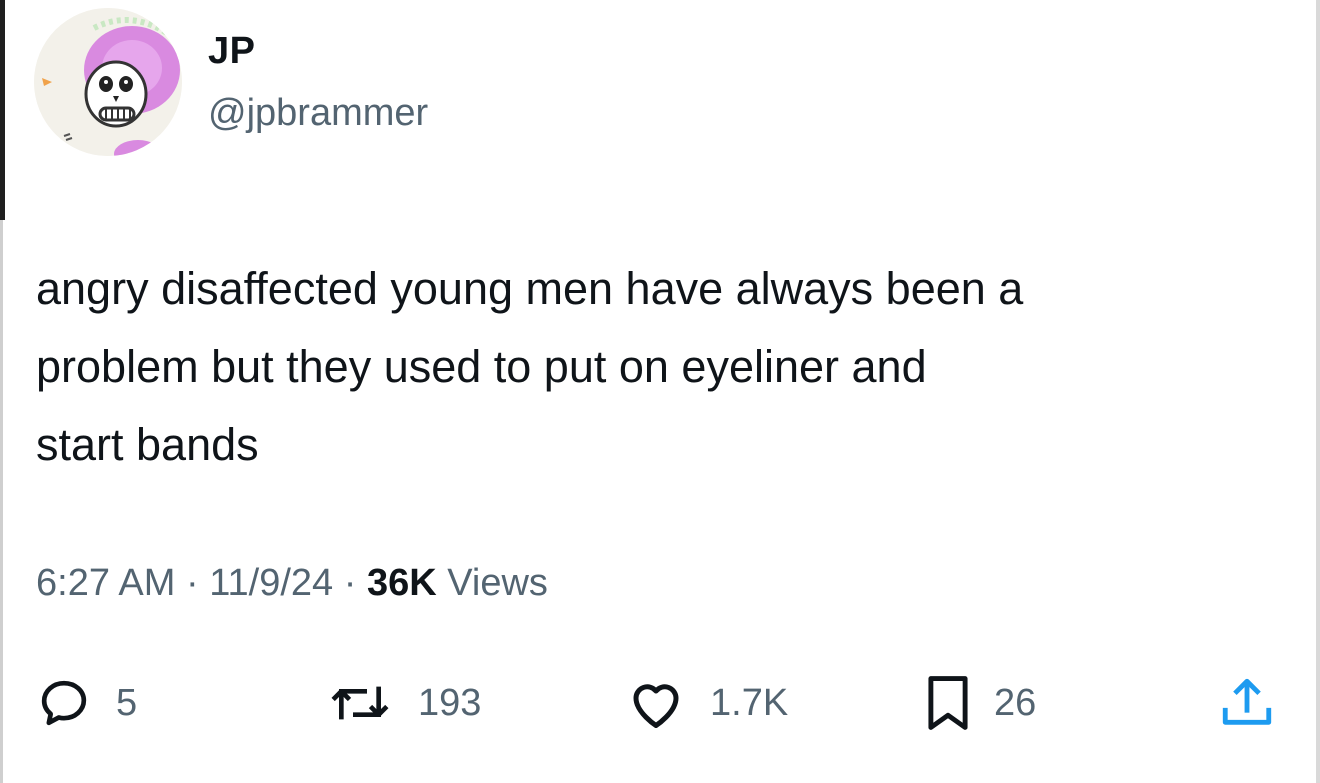 The width and height of the screenshot is (1320, 783). I want to click on author-handle: @jpbrammer, so click(318, 113).